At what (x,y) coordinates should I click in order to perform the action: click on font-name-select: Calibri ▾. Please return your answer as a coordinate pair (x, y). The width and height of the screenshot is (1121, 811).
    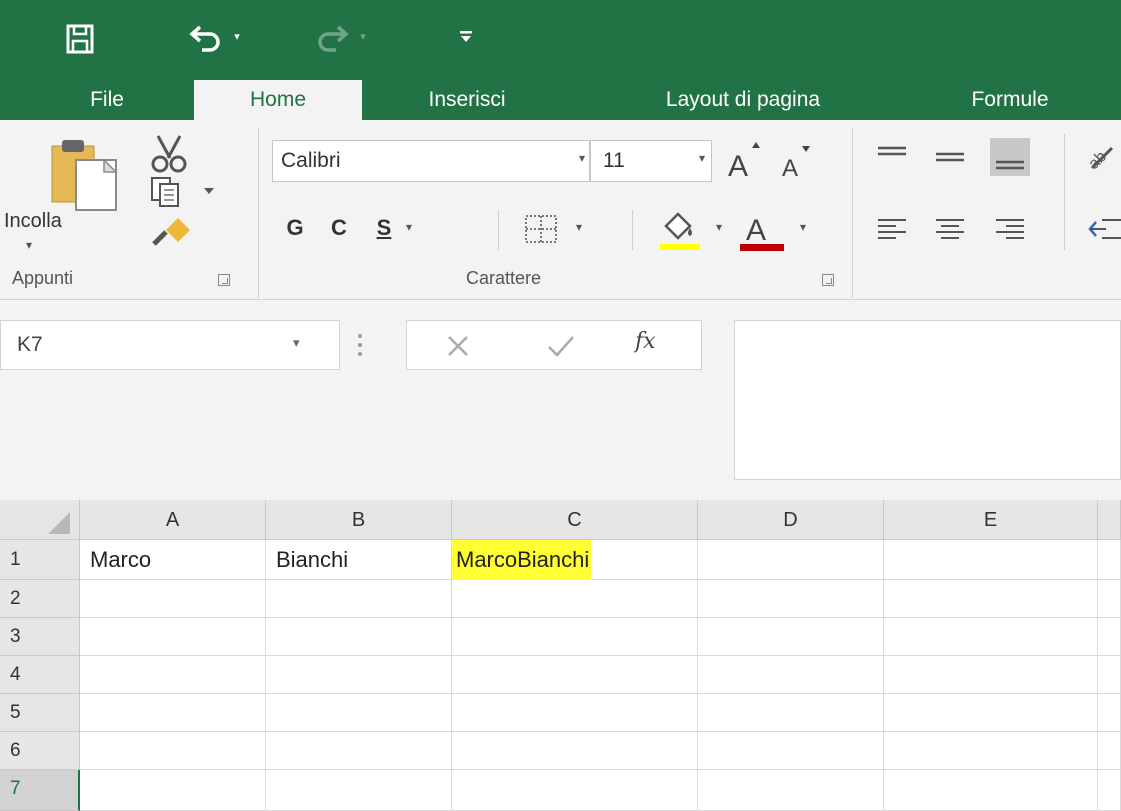
    Looking at the image, I should click on (431, 161).